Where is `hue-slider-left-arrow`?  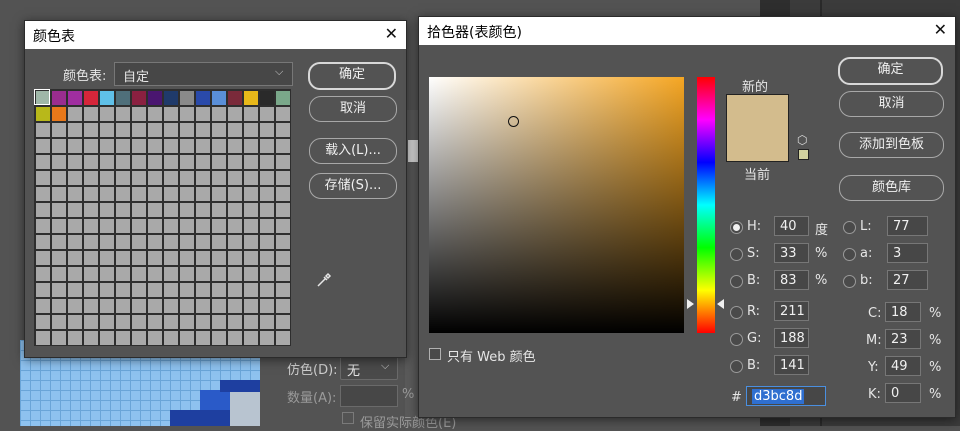
hue-slider-left-arrow is located at coordinates (690, 304).